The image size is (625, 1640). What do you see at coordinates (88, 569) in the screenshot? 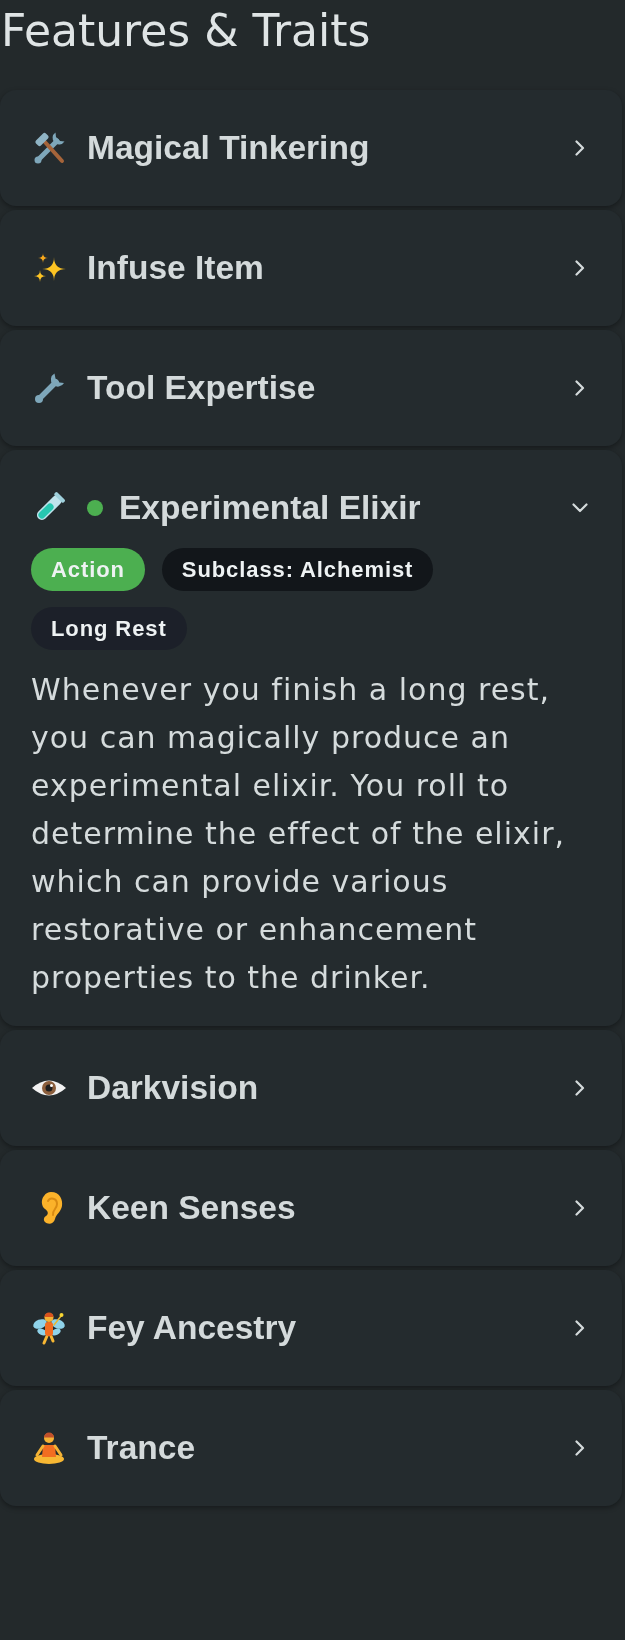
I see `tag-badge: Action` at bounding box center [88, 569].